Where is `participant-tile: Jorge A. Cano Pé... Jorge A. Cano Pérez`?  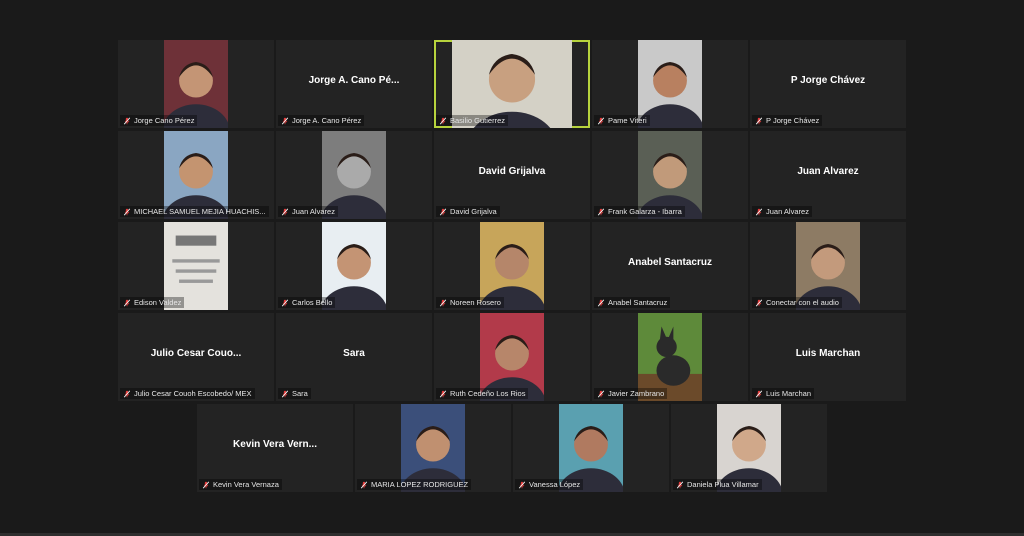 participant-tile: Jorge A. Cano Pé... Jorge A. Cano Pérez is located at coordinates (354, 84).